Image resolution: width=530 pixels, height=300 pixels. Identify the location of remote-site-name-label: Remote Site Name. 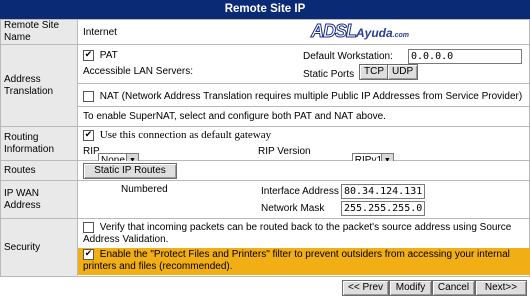
(39, 32).